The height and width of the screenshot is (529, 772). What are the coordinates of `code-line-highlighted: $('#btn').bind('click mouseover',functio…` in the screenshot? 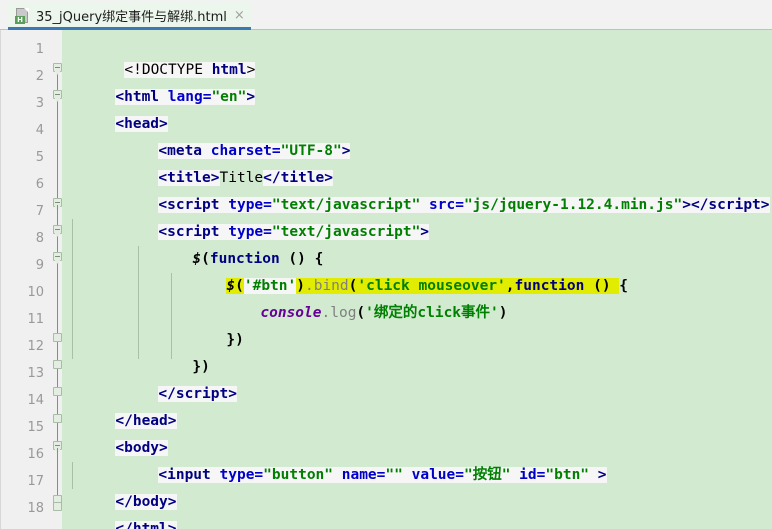 It's located at (417, 270).